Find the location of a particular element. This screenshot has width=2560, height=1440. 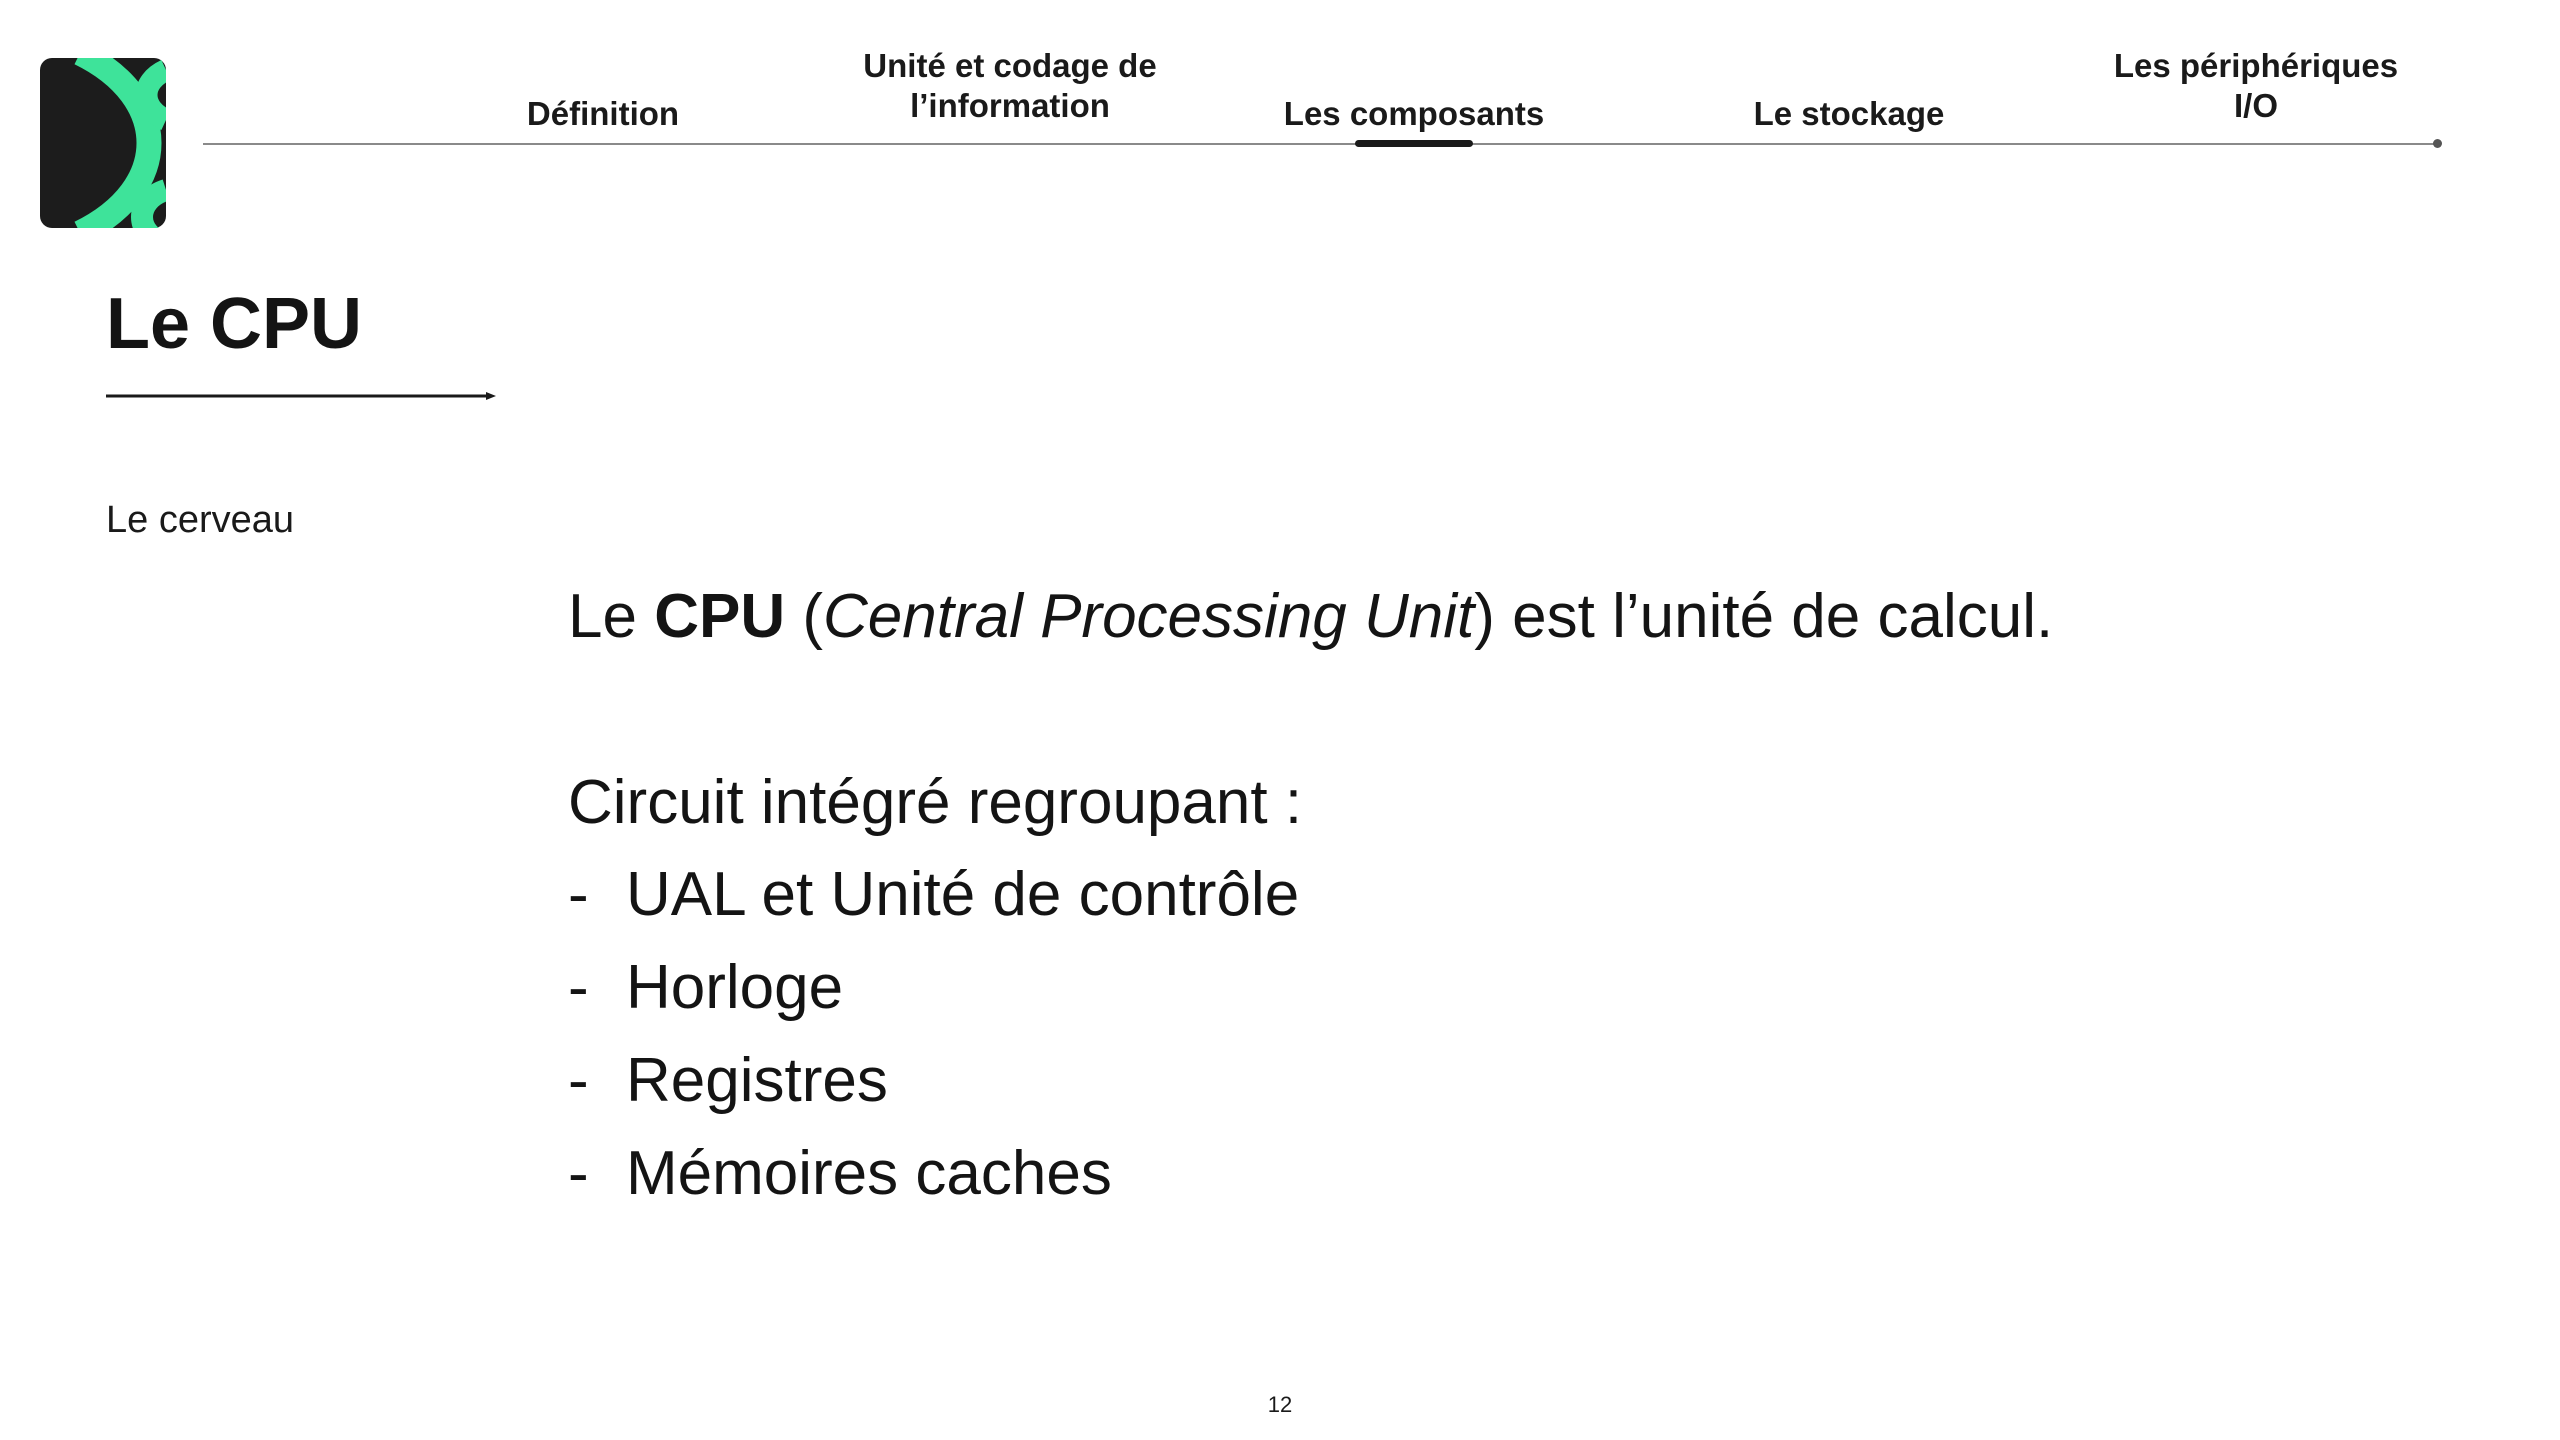

page-number: 12 is located at coordinates (1280, 1404).